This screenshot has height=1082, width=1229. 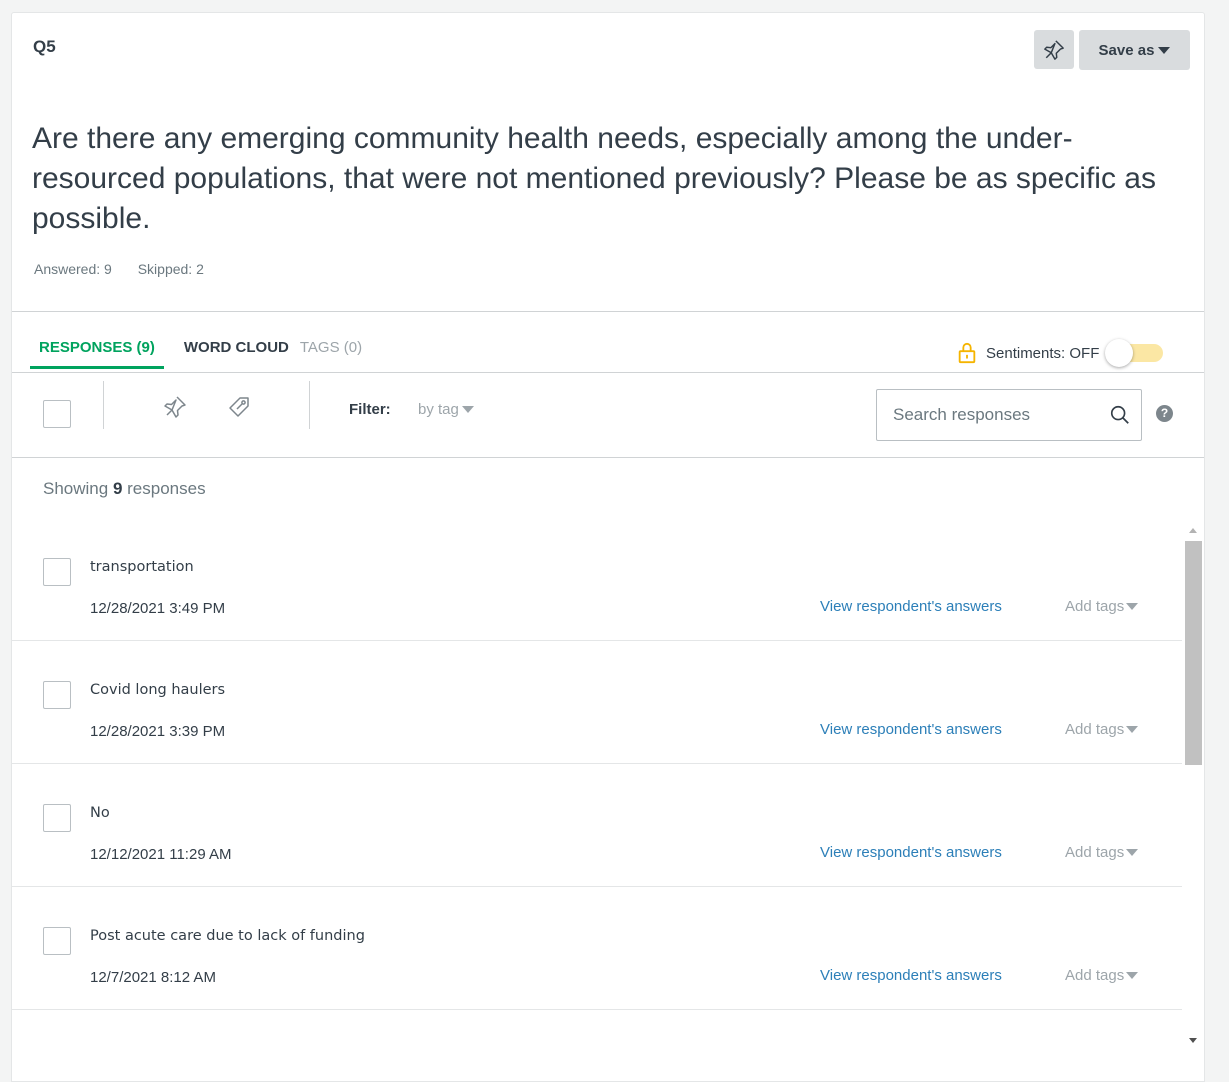 What do you see at coordinates (158, 608) in the screenshot?
I see `response-date: 12/28/2021 3:49 PM` at bounding box center [158, 608].